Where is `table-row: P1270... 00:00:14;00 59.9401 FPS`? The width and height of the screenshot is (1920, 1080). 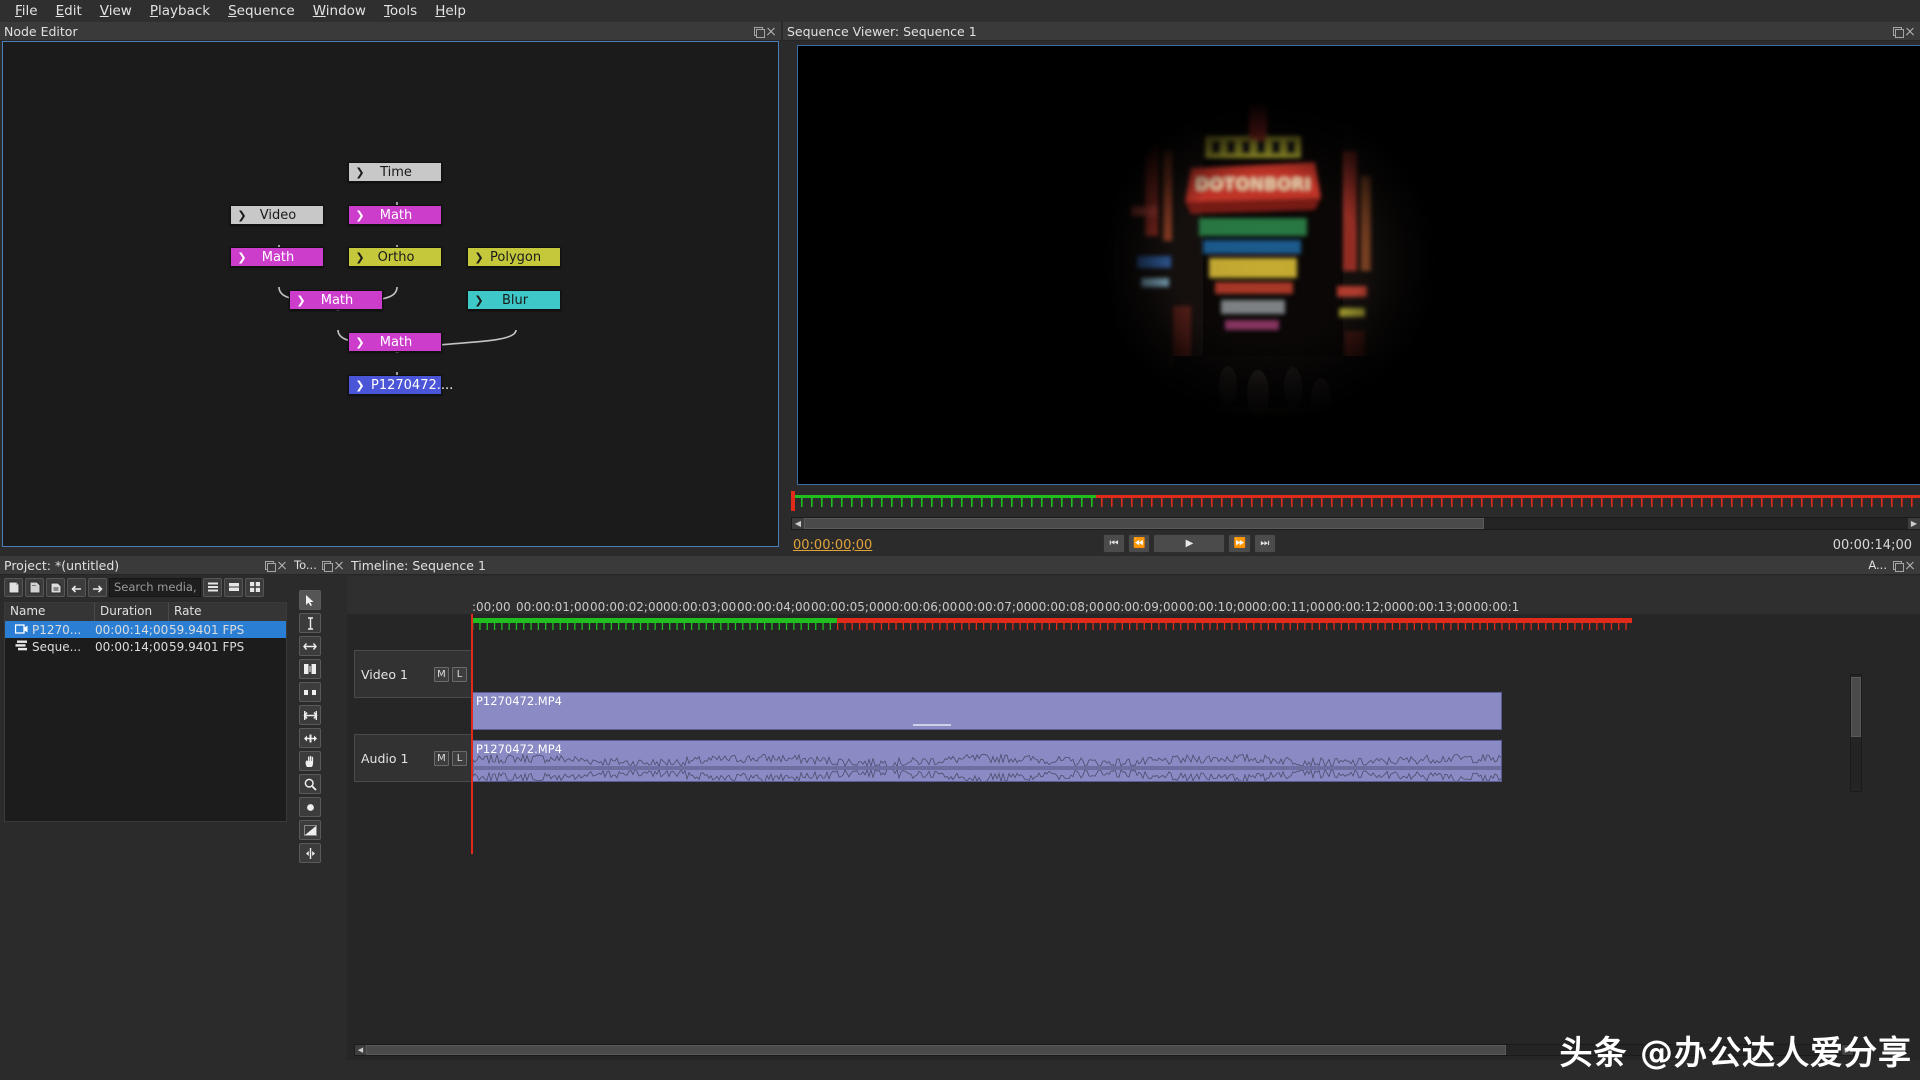
table-row: P1270... 00:00:14;00 59.9401 FPS is located at coordinates (145, 629).